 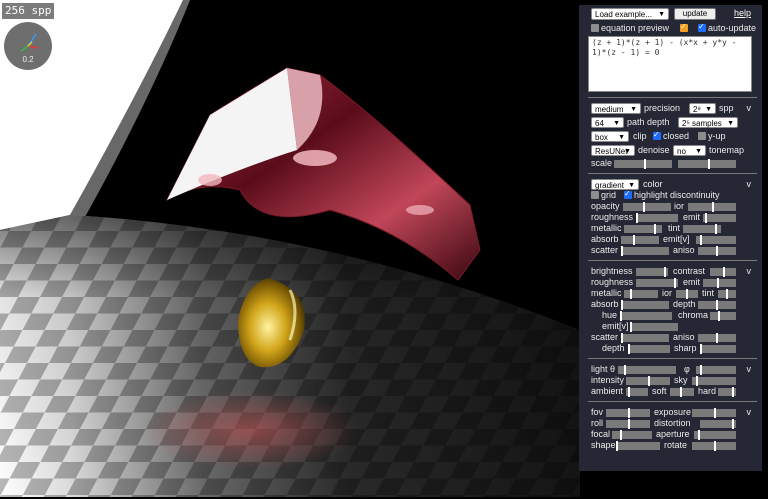 I want to click on spp-select: 2⁸ ▼, so click(x=702, y=108).